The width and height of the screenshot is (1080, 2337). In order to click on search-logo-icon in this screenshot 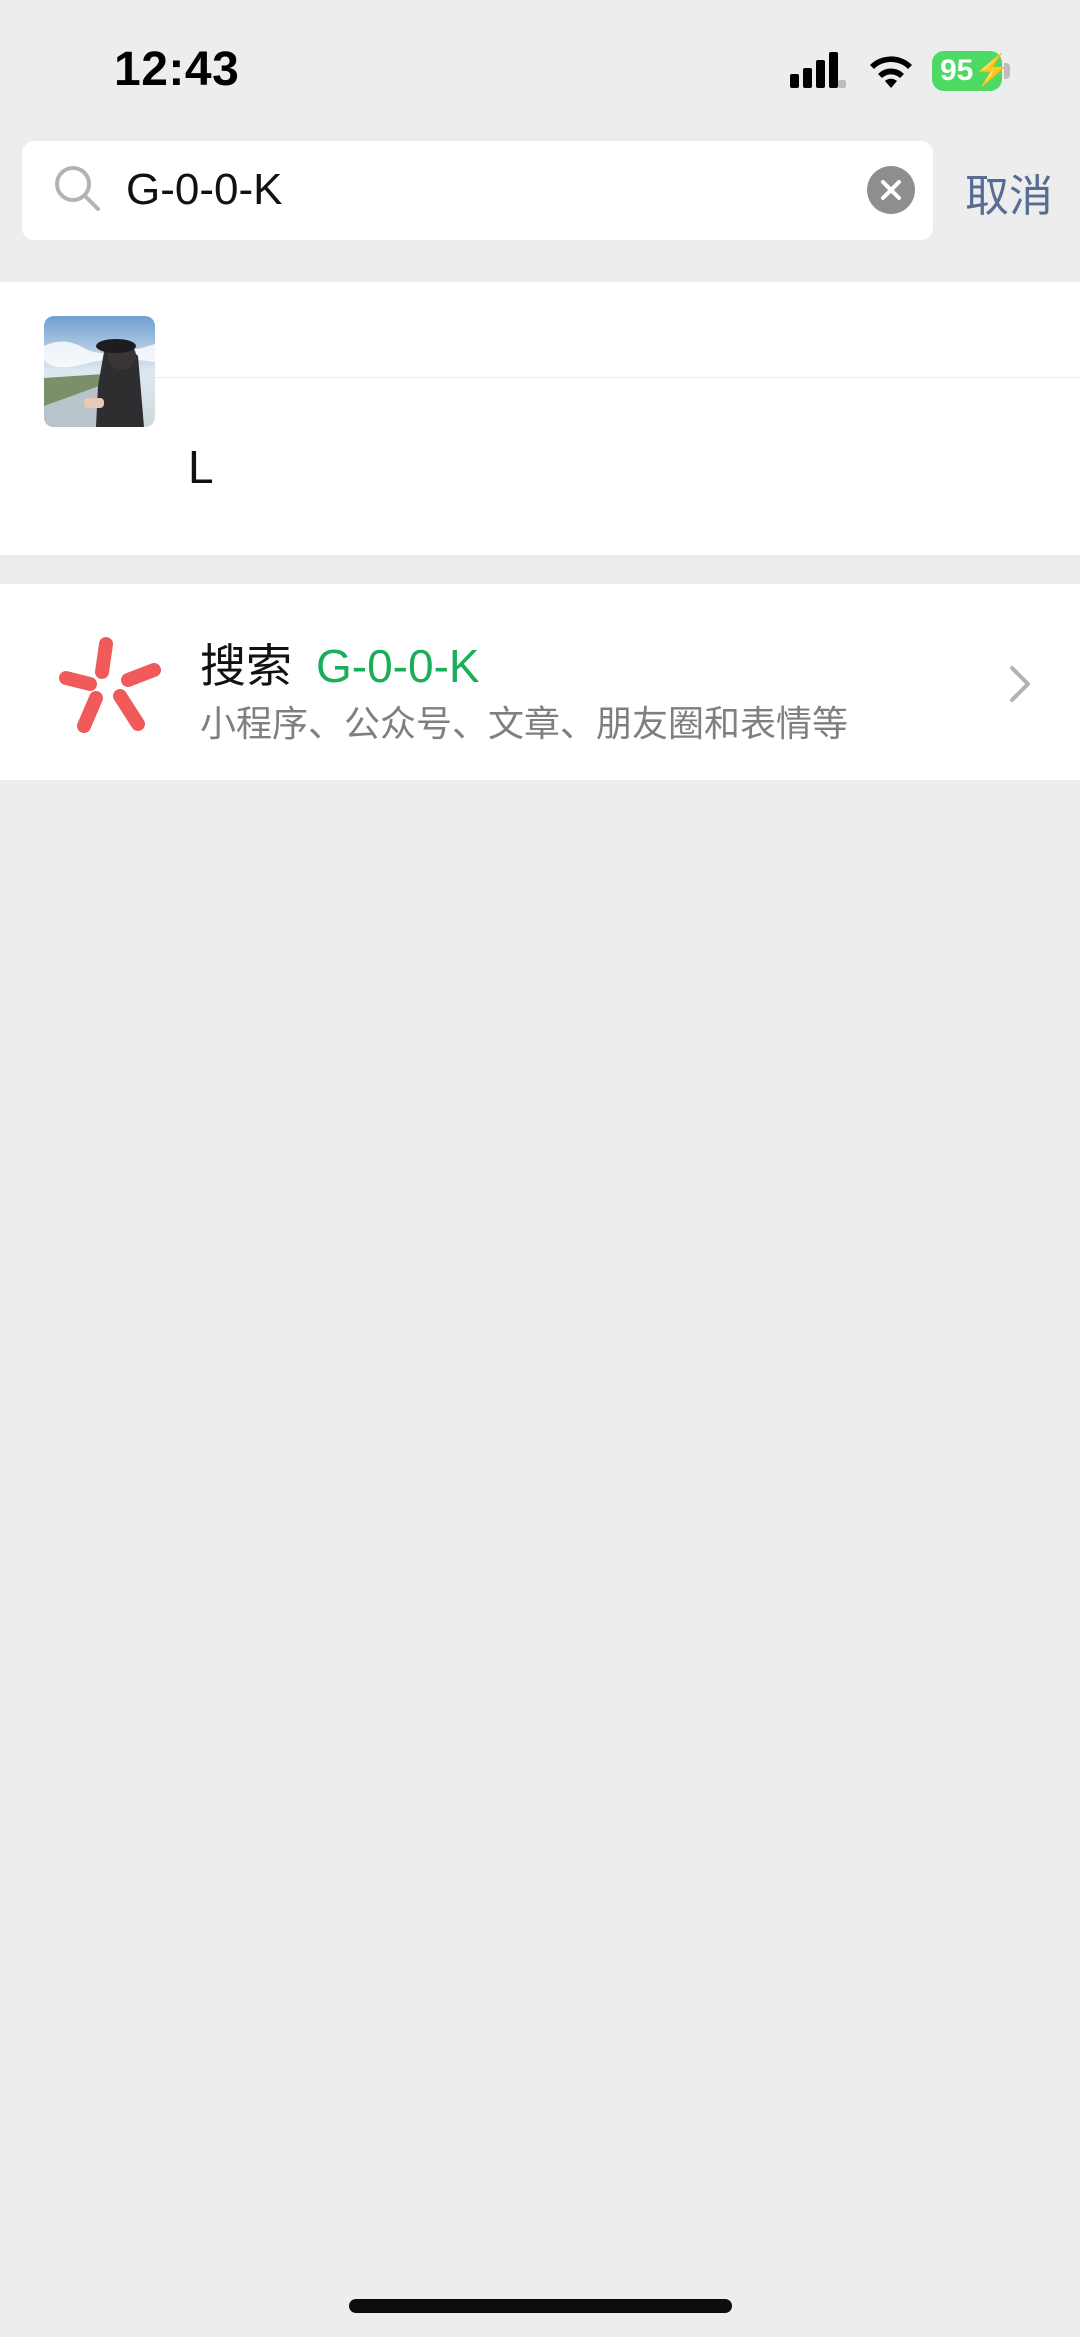, I will do `click(110, 685)`.